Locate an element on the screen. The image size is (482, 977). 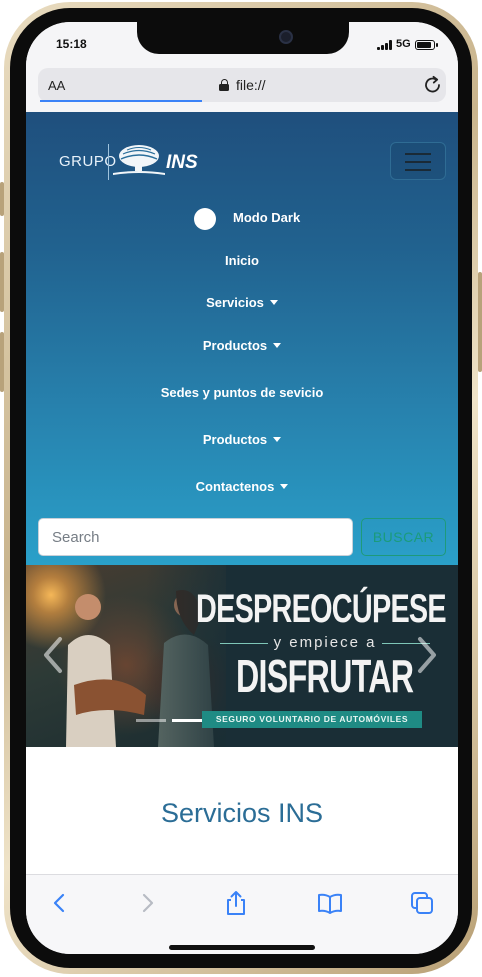
search-input is located at coordinates (195, 537).